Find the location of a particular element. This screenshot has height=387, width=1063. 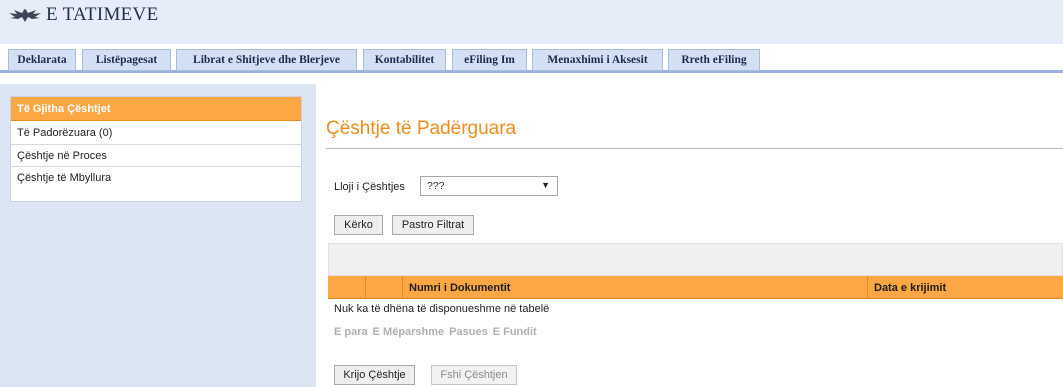

case-type-select: ??? ▼ is located at coordinates (489, 186).